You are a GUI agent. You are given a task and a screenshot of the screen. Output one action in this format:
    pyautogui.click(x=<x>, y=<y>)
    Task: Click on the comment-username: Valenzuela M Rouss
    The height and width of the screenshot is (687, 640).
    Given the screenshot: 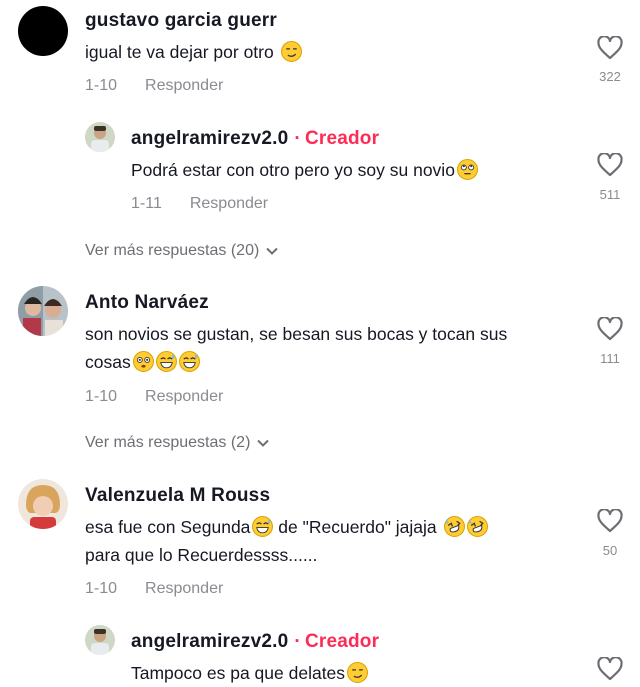 What is the action you would take?
    pyautogui.click(x=177, y=496)
    